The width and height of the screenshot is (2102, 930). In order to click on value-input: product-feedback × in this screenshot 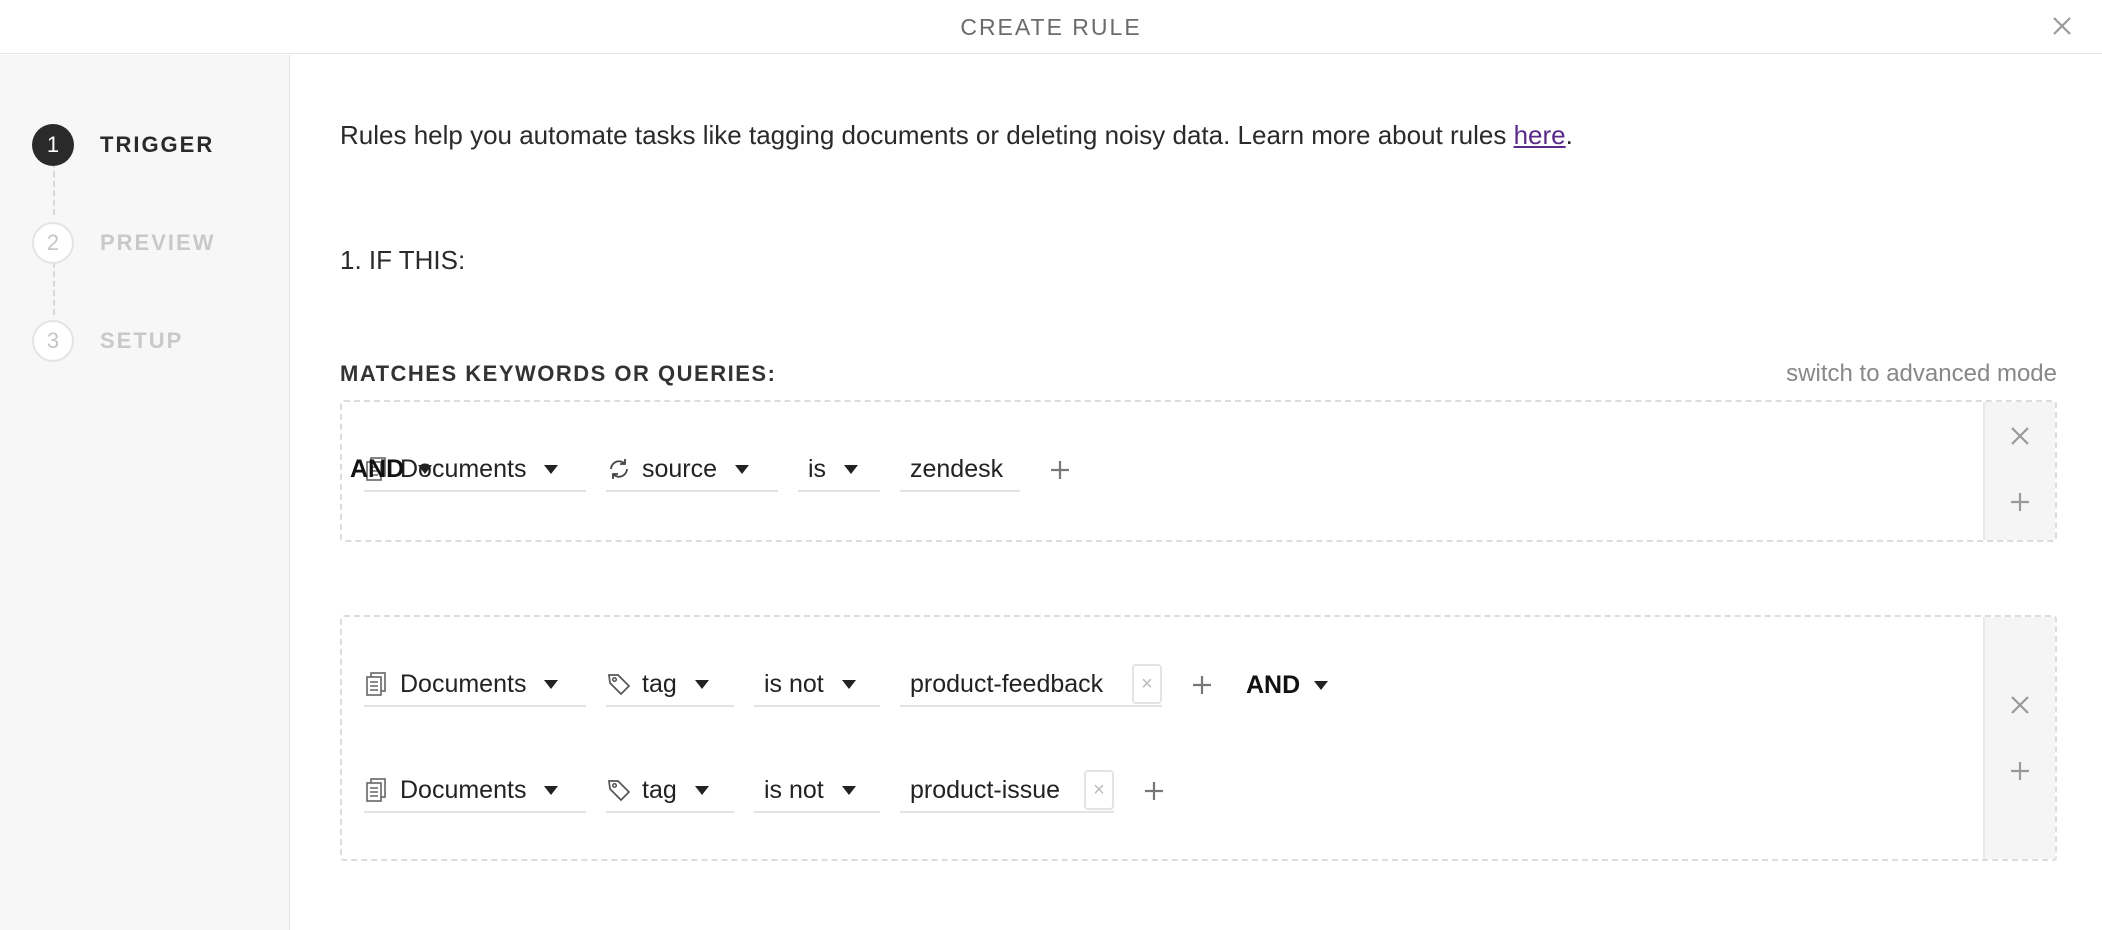, I will do `click(1031, 685)`.